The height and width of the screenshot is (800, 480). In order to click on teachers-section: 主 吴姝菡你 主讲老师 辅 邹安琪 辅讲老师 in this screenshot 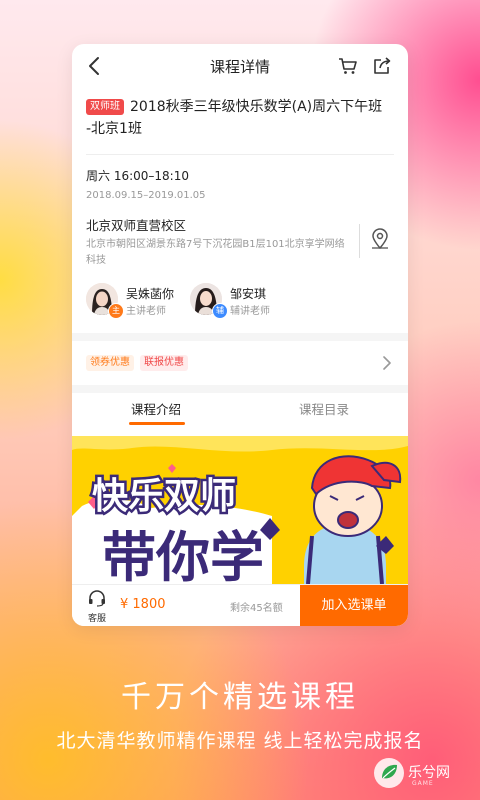, I will do `click(240, 308)`.